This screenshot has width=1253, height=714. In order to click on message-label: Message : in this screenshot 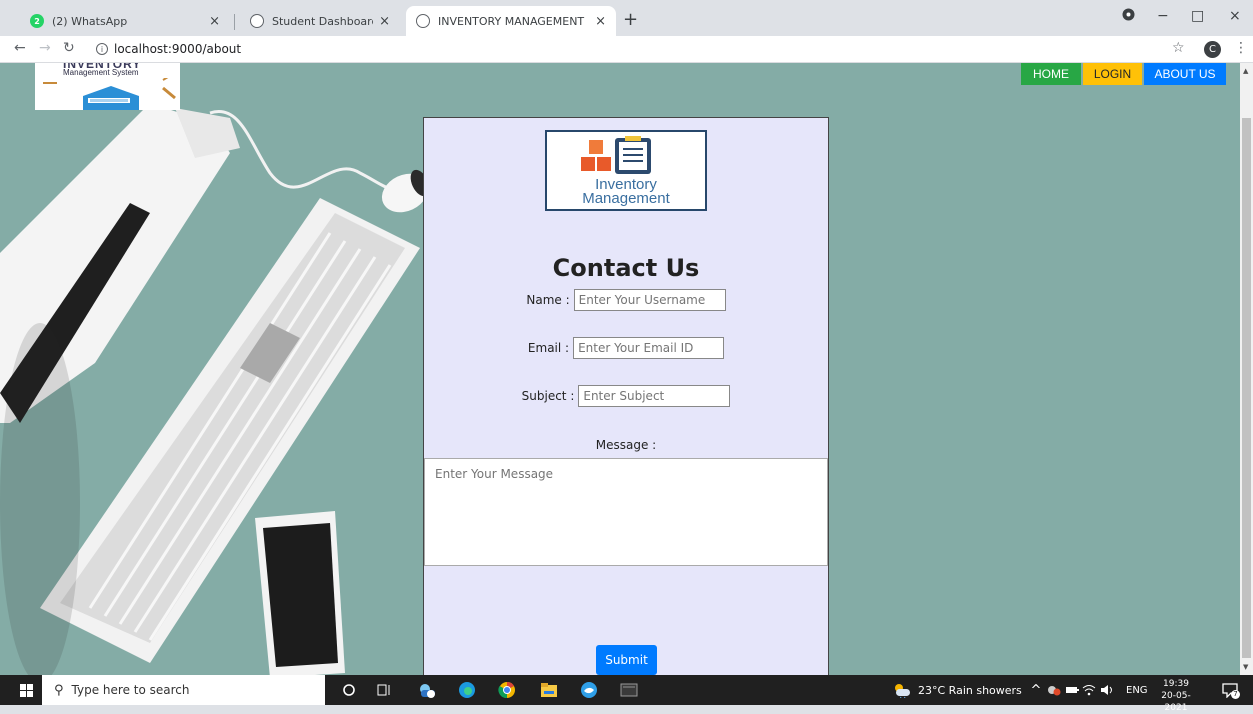, I will do `click(626, 445)`.